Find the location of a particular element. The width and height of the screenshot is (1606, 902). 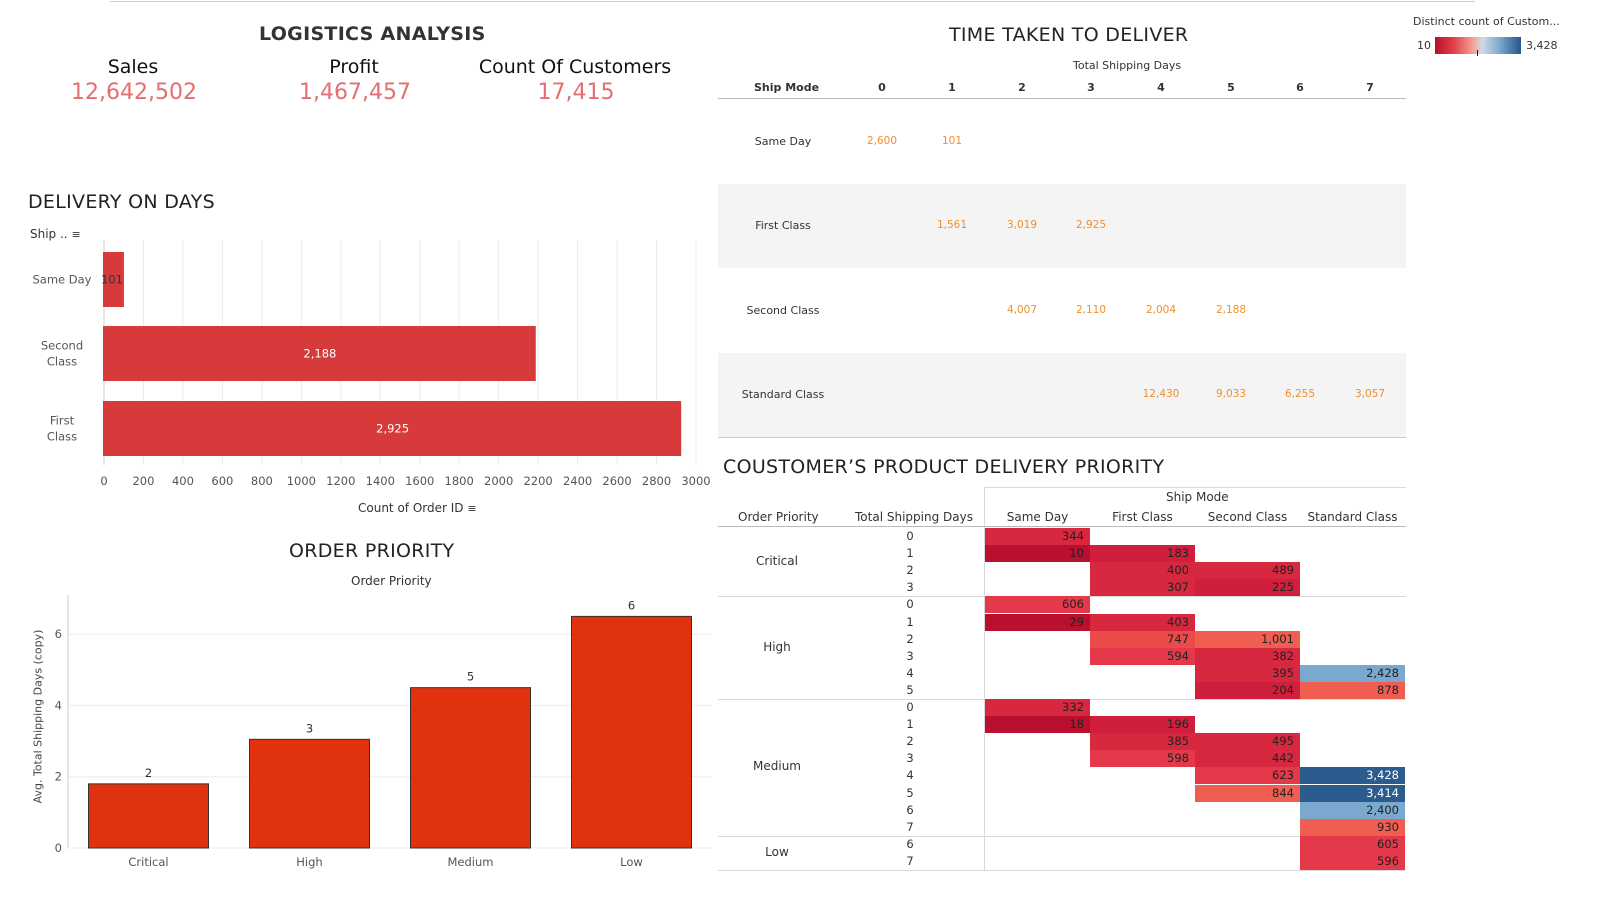

color-legend-bar is located at coordinates (1478, 45).